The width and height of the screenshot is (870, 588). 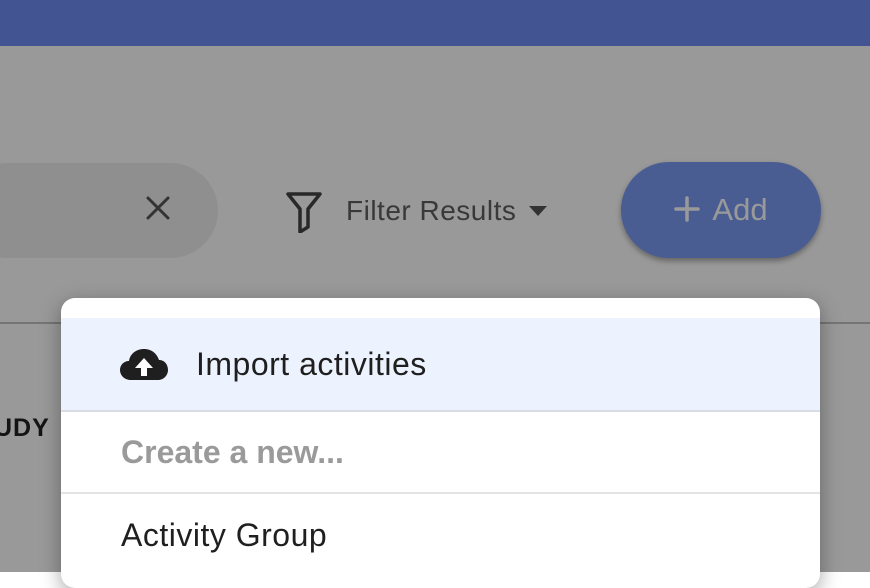 What do you see at coordinates (440, 535) in the screenshot?
I see `menu-item-activity-group: Activity Group` at bounding box center [440, 535].